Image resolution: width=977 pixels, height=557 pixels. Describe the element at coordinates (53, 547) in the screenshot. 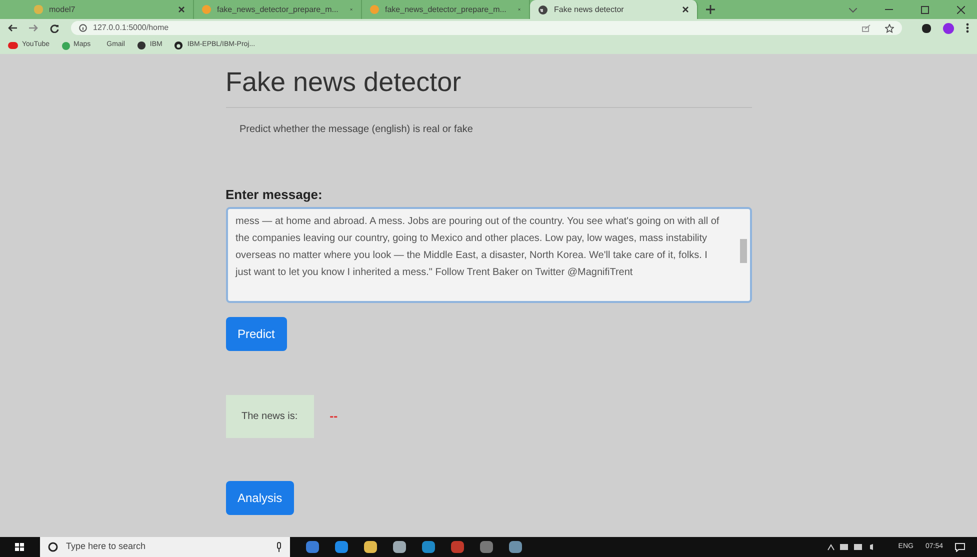

I see `search-circle-icon` at that location.